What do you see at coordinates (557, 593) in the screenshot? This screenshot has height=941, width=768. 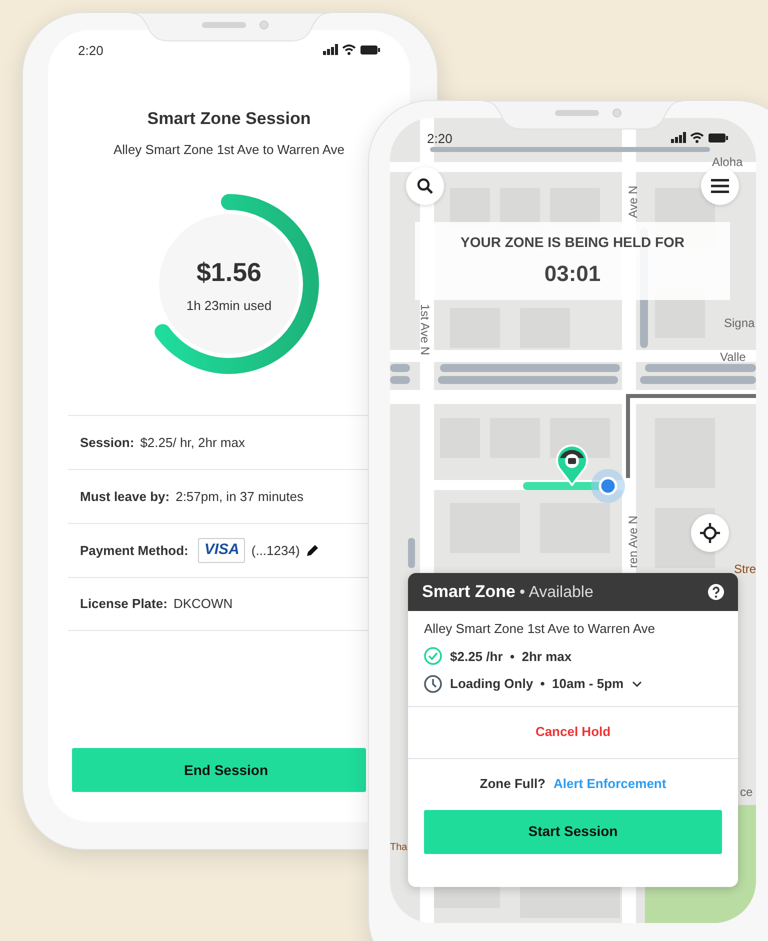 I see `zone-status: • Available` at bounding box center [557, 593].